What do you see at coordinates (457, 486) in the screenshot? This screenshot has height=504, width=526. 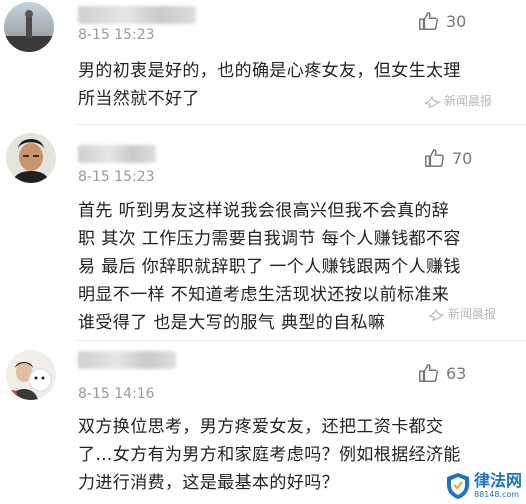 I see `shield-logo-icon` at bounding box center [457, 486].